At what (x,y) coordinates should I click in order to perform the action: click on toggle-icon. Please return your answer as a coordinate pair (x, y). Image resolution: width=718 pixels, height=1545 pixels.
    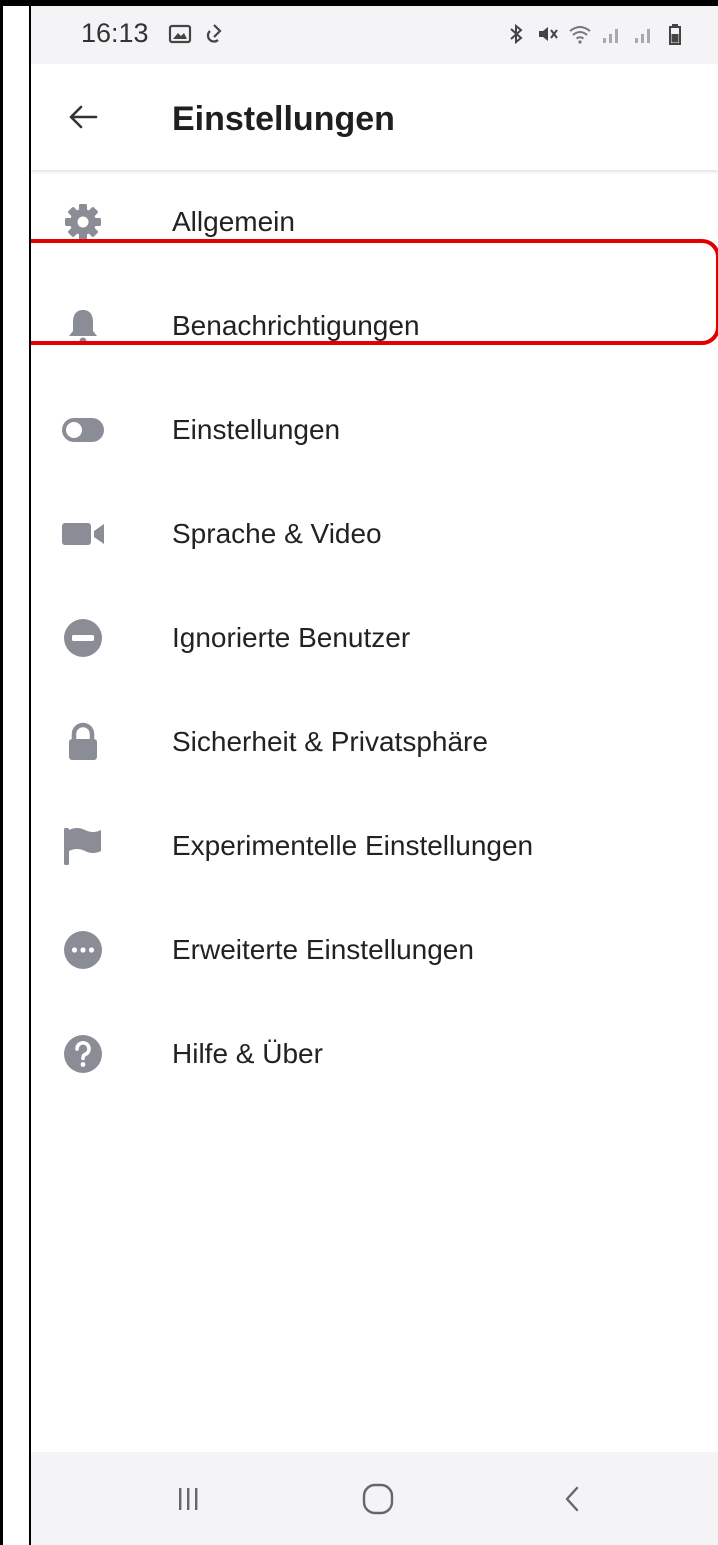
    Looking at the image, I should click on (83, 430).